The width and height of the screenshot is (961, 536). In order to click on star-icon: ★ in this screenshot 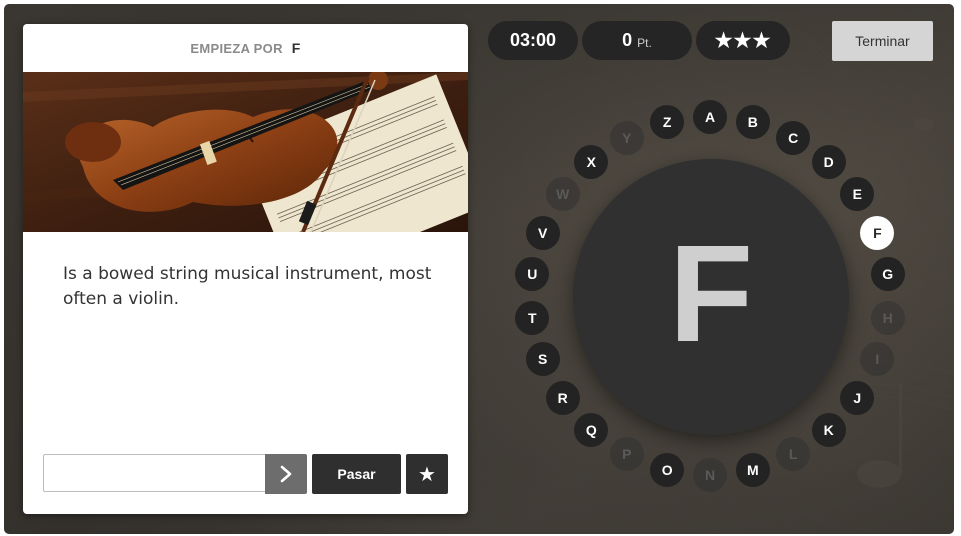, I will do `click(427, 474)`.